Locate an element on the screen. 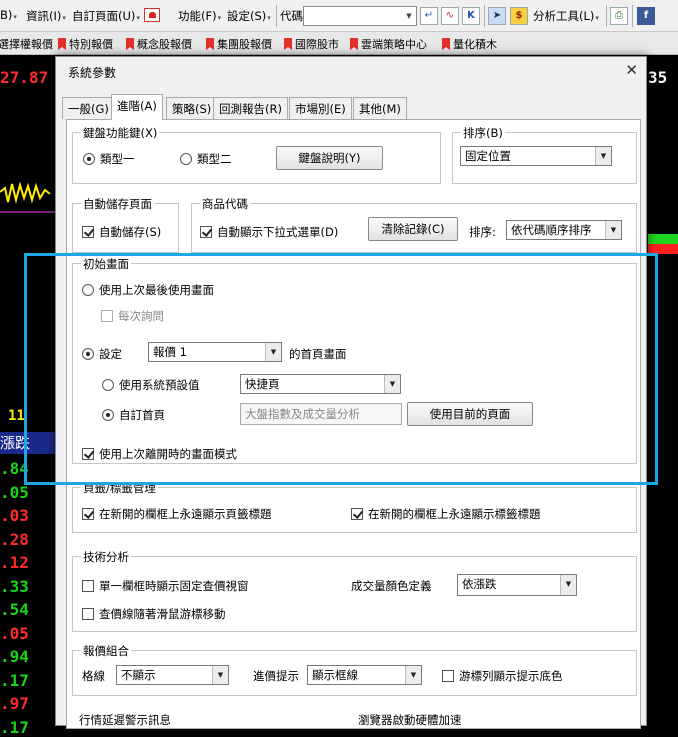  cursor-row-highlight-checkbox: 游標列顯示提示底色 is located at coordinates (502, 676).